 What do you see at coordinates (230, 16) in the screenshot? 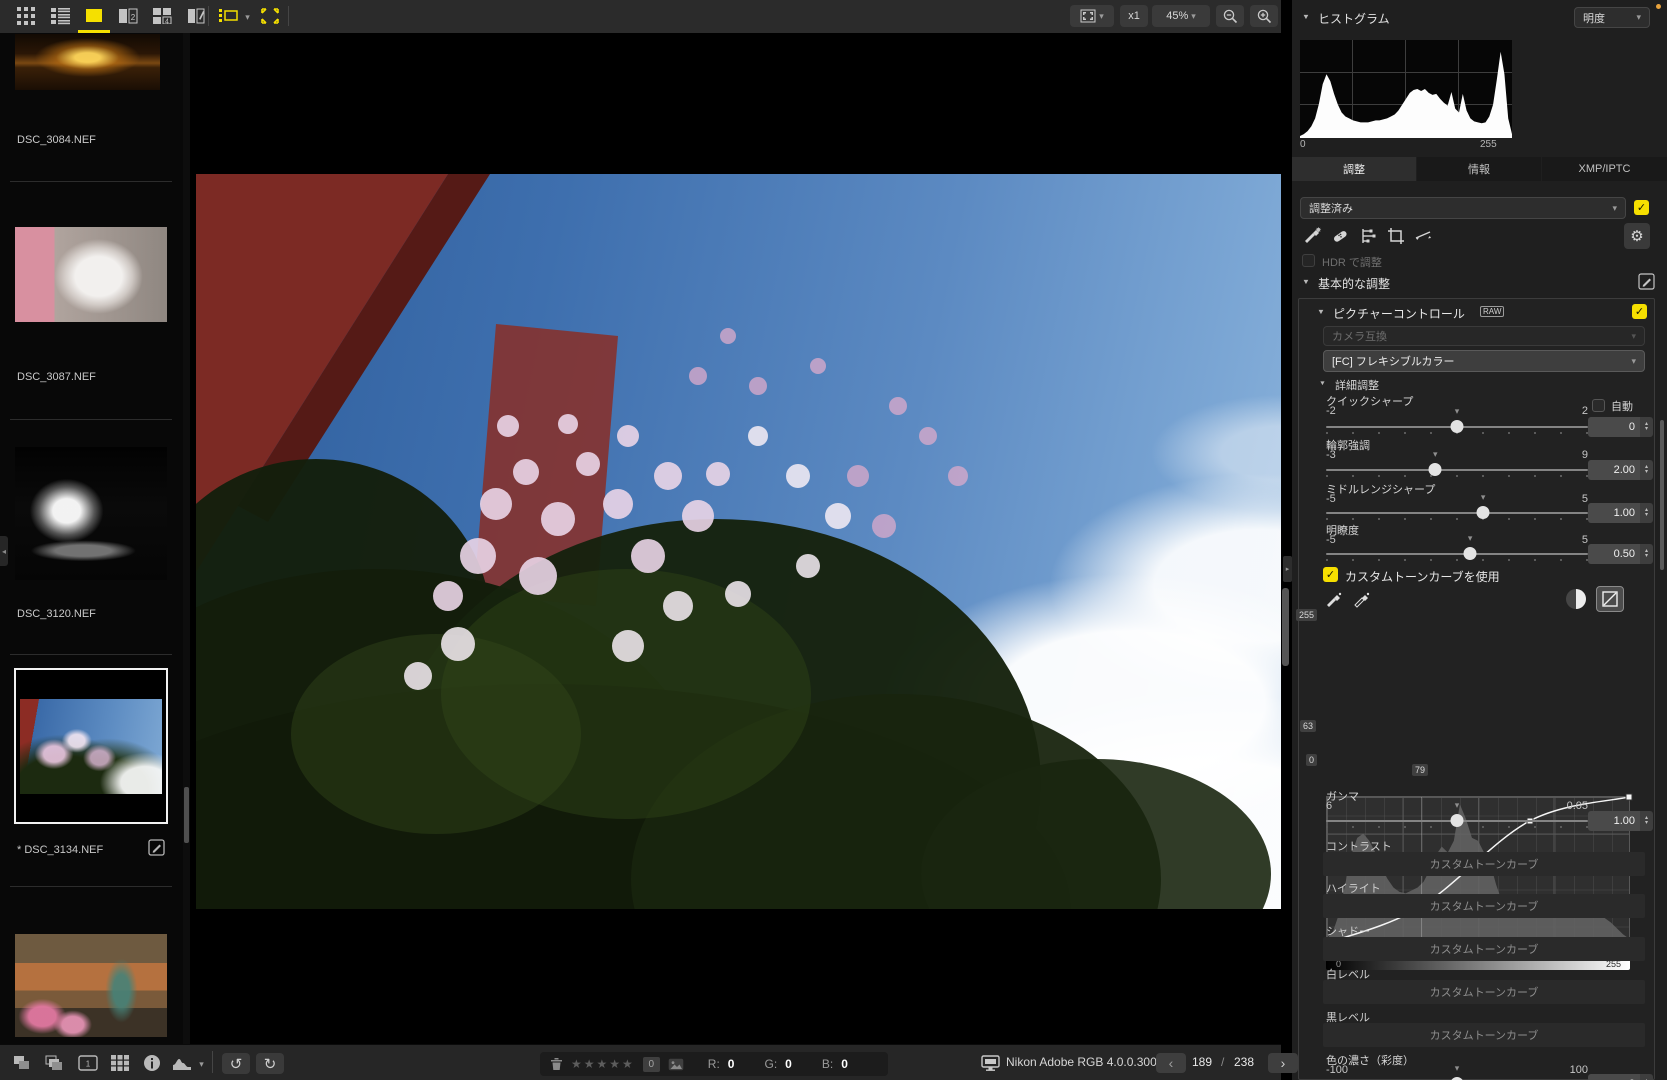
I see `filmstrip-toggle-icon` at bounding box center [230, 16].